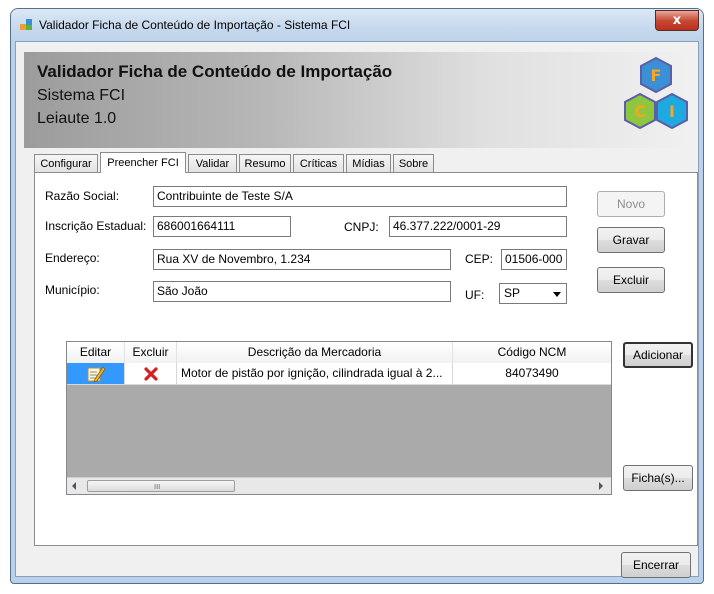  What do you see at coordinates (96, 226) in the screenshot?
I see `inscricao-estadual-label: Inscrição Estadual:` at bounding box center [96, 226].